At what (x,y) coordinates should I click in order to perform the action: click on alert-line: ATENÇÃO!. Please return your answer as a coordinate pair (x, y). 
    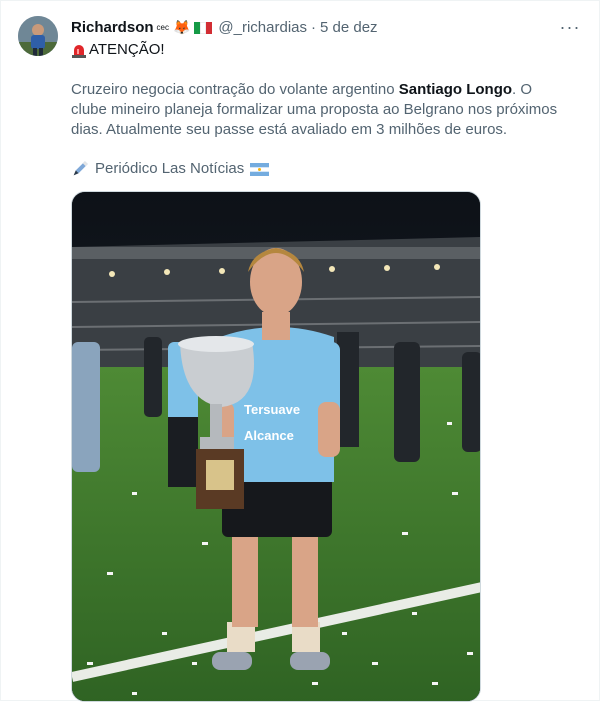
    Looking at the image, I should click on (118, 50).